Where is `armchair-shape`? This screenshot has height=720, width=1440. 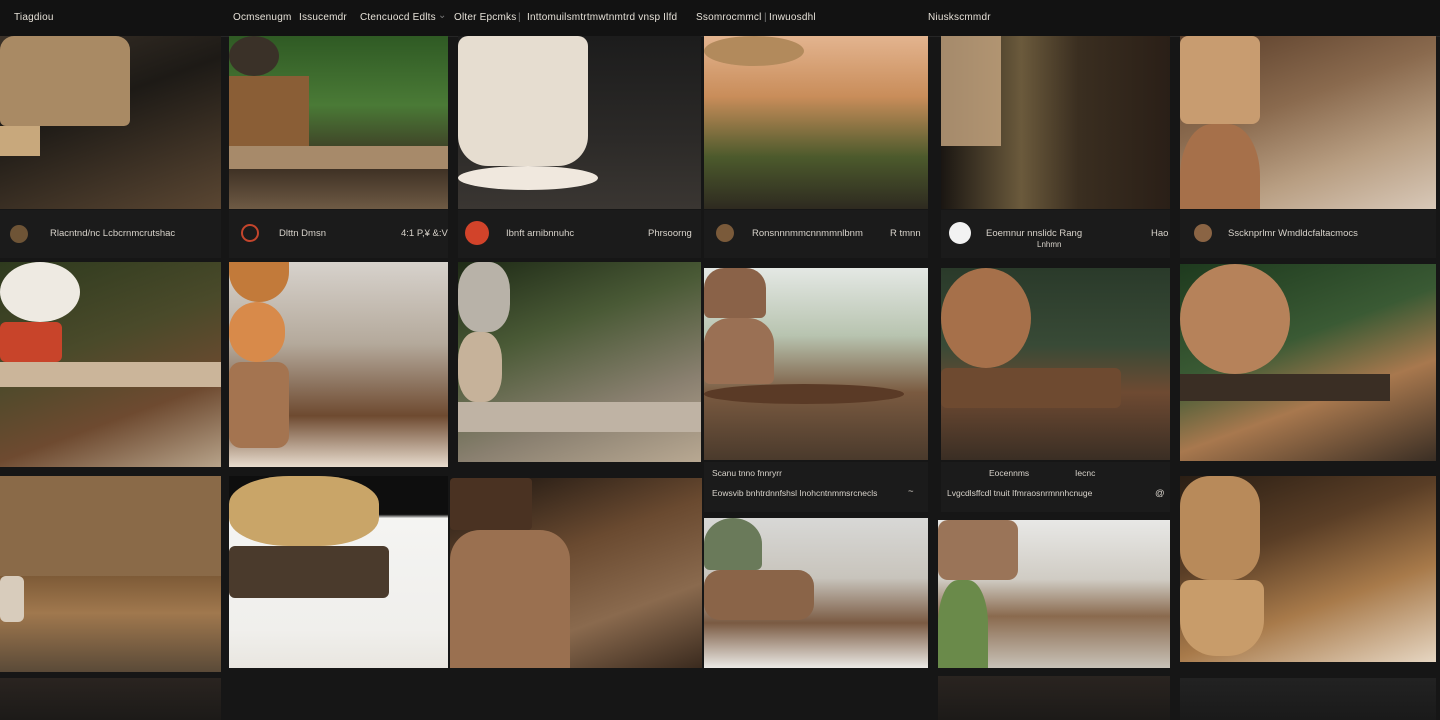
armchair-shape is located at coordinates (65, 81).